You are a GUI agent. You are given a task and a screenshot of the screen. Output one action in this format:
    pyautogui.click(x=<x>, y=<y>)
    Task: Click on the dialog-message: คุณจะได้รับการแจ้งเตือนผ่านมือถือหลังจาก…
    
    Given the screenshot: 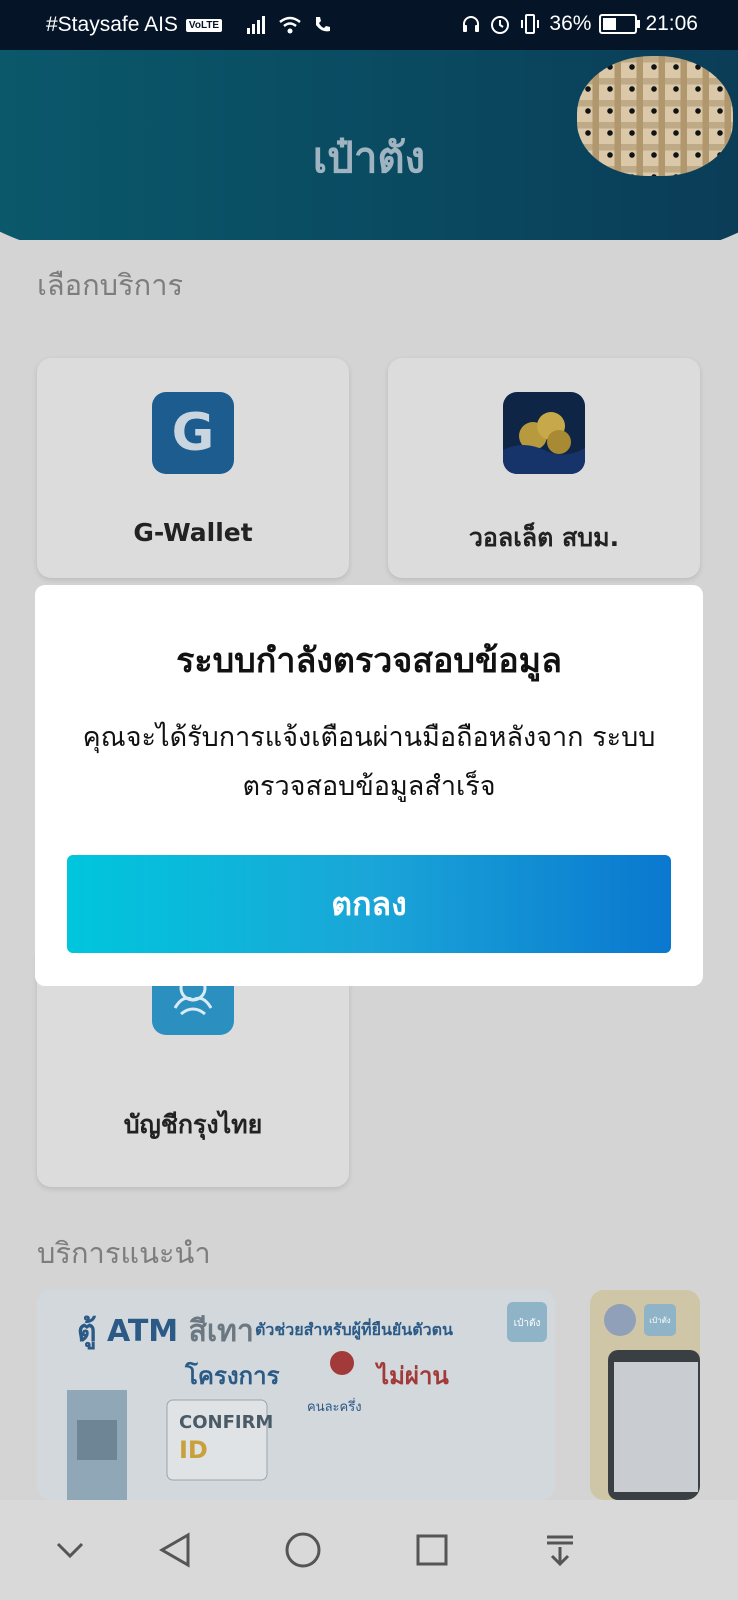 What is the action you would take?
    pyautogui.click(x=369, y=762)
    